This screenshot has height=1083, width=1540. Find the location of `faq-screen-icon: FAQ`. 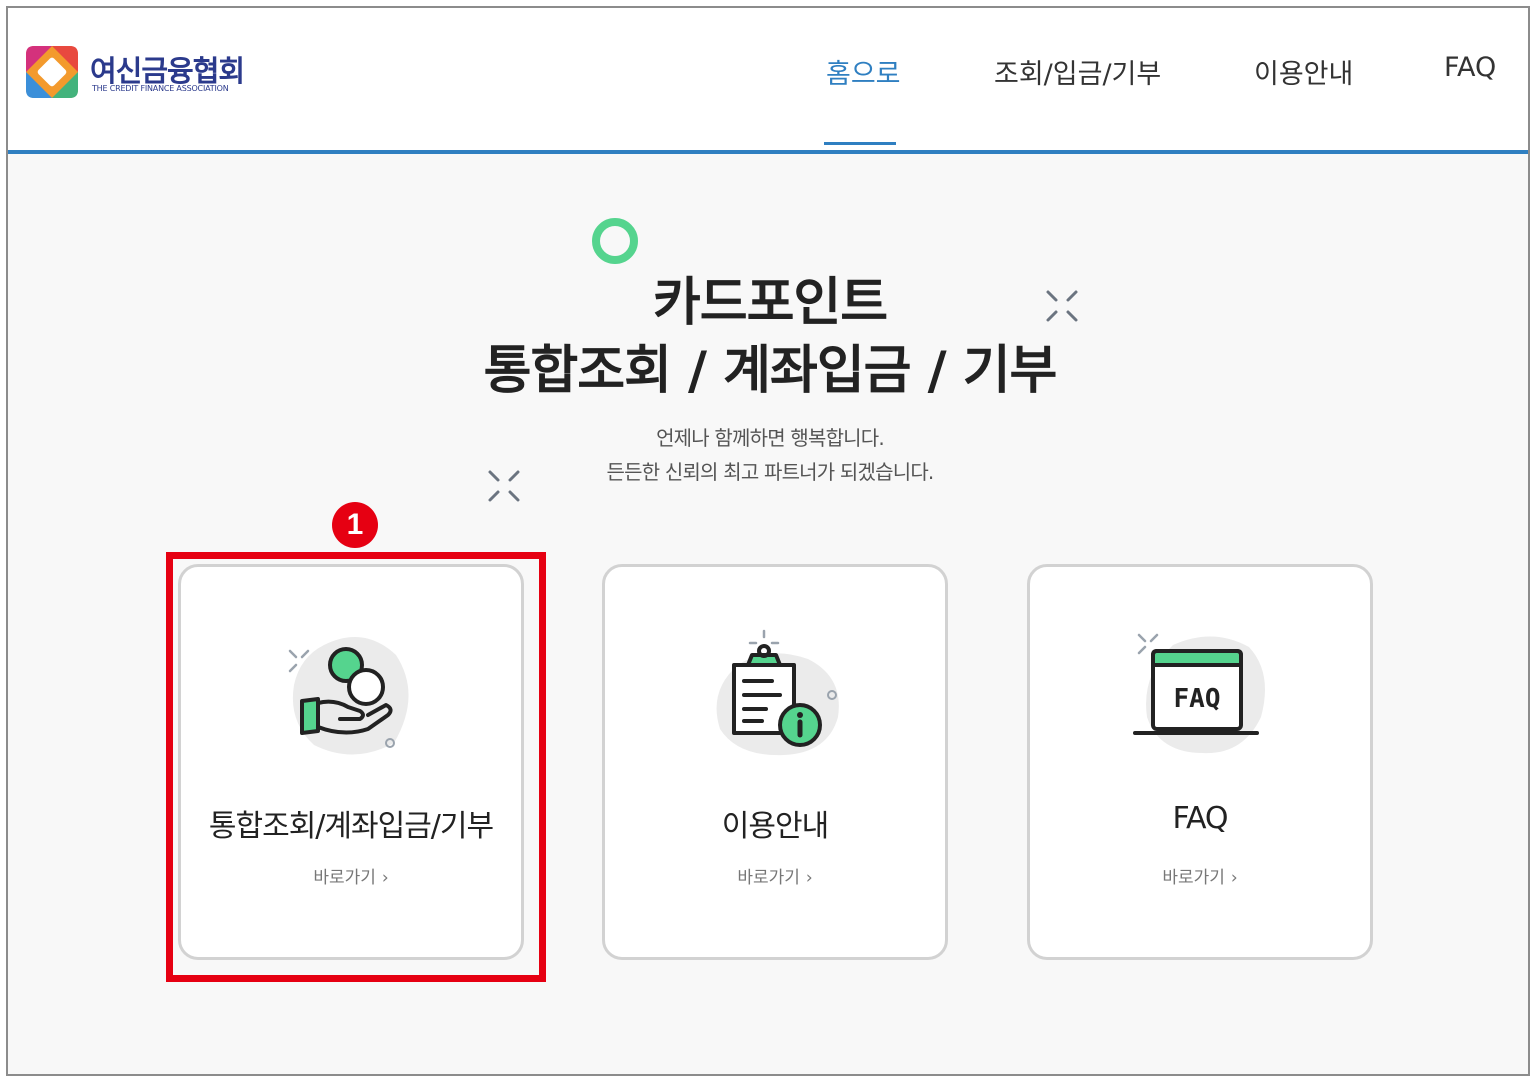

faq-screen-icon: FAQ is located at coordinates (1199, 693).